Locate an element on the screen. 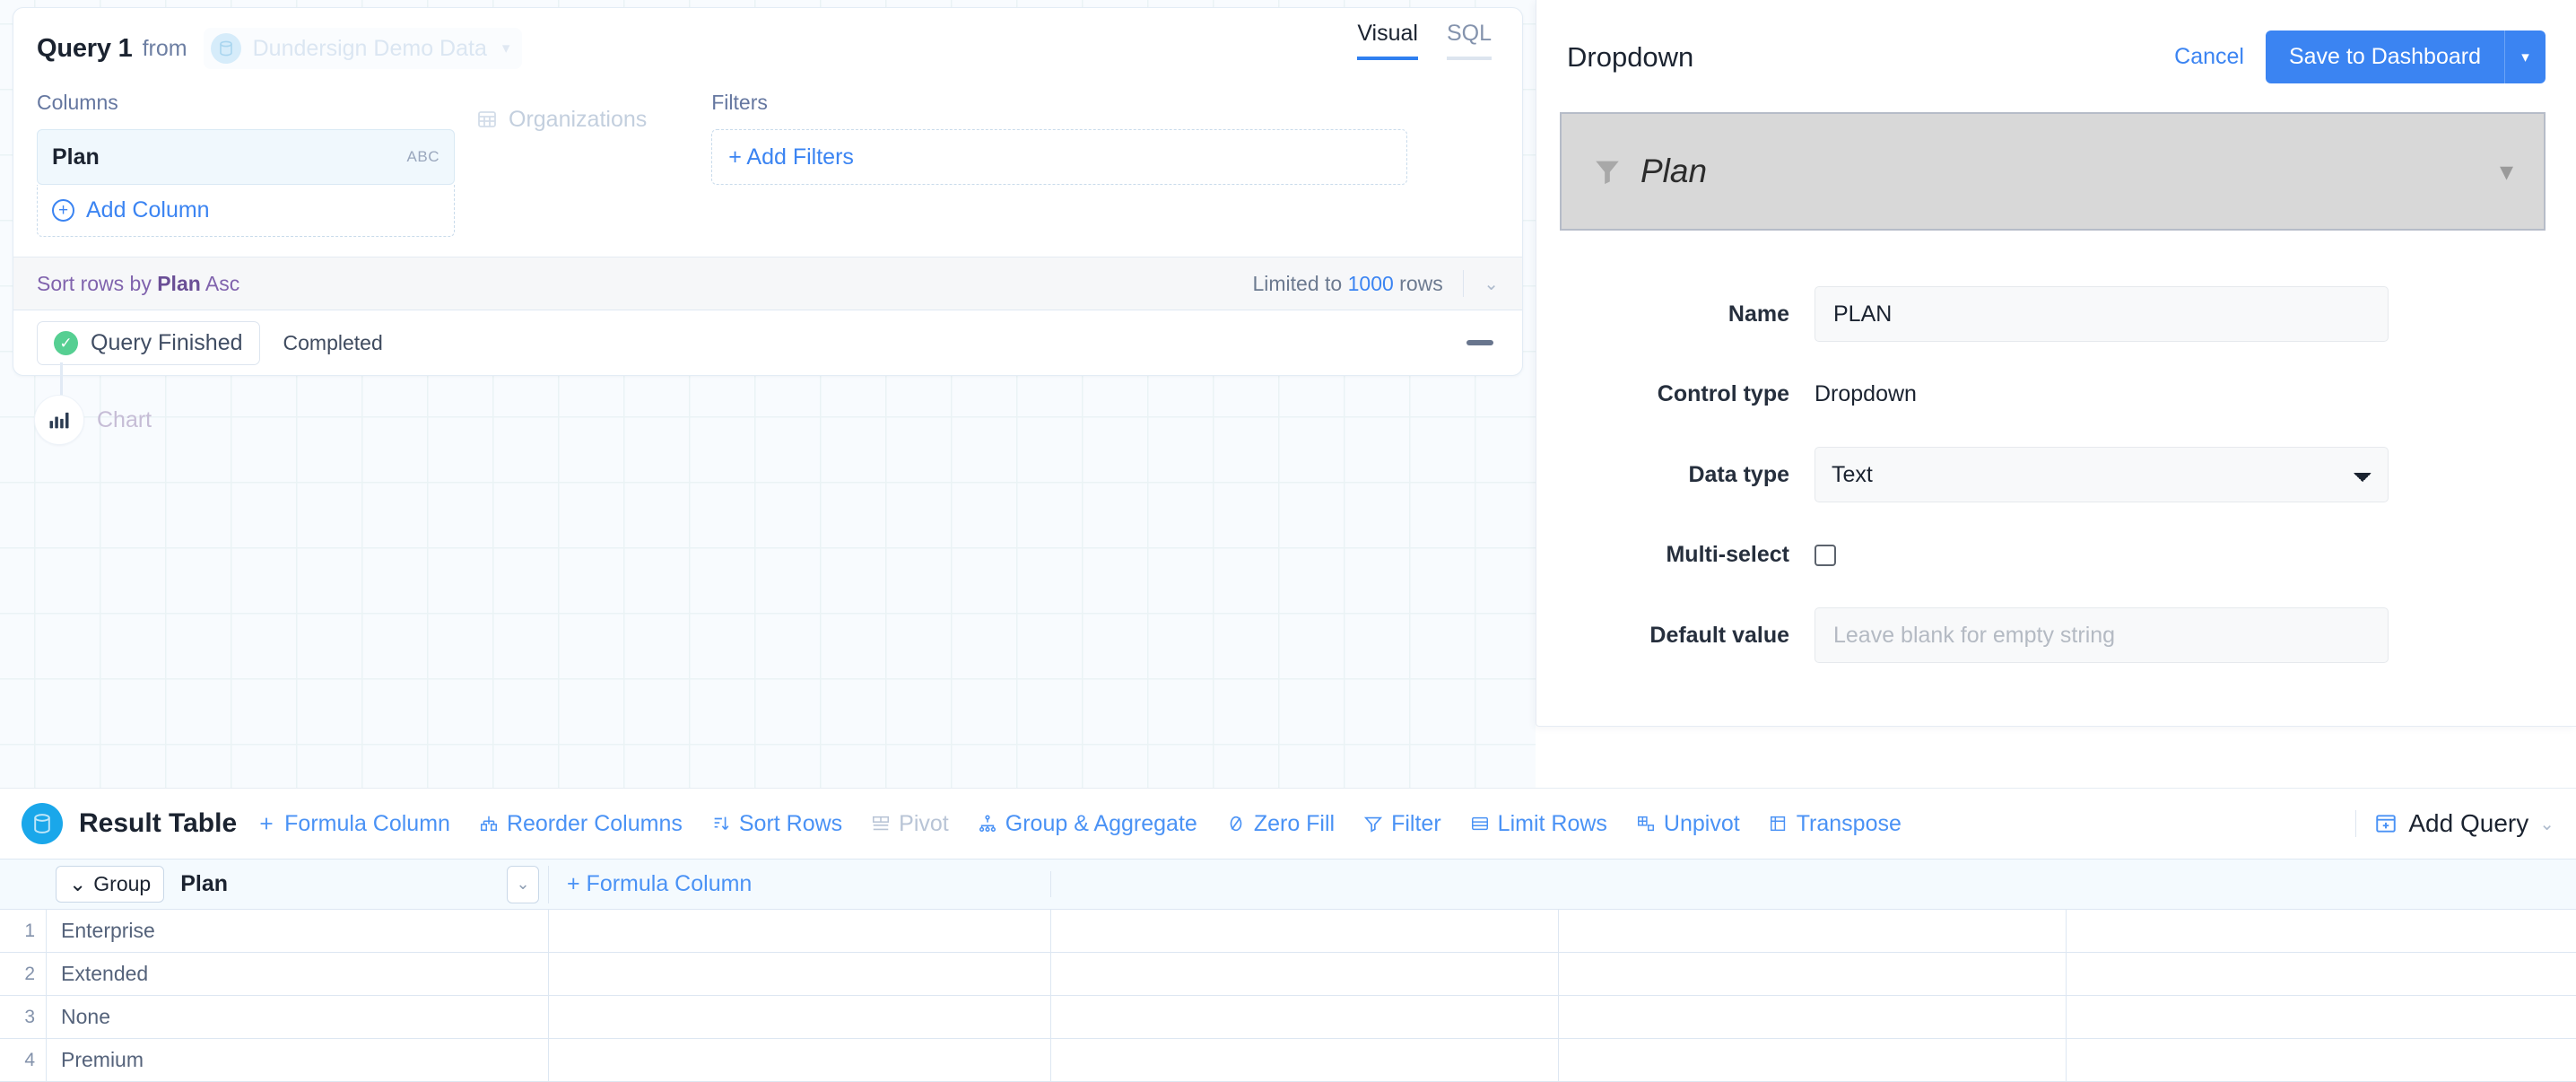 The image size is (2576, 1082). cell-plan: Extended is located at coordinates (298, 974).